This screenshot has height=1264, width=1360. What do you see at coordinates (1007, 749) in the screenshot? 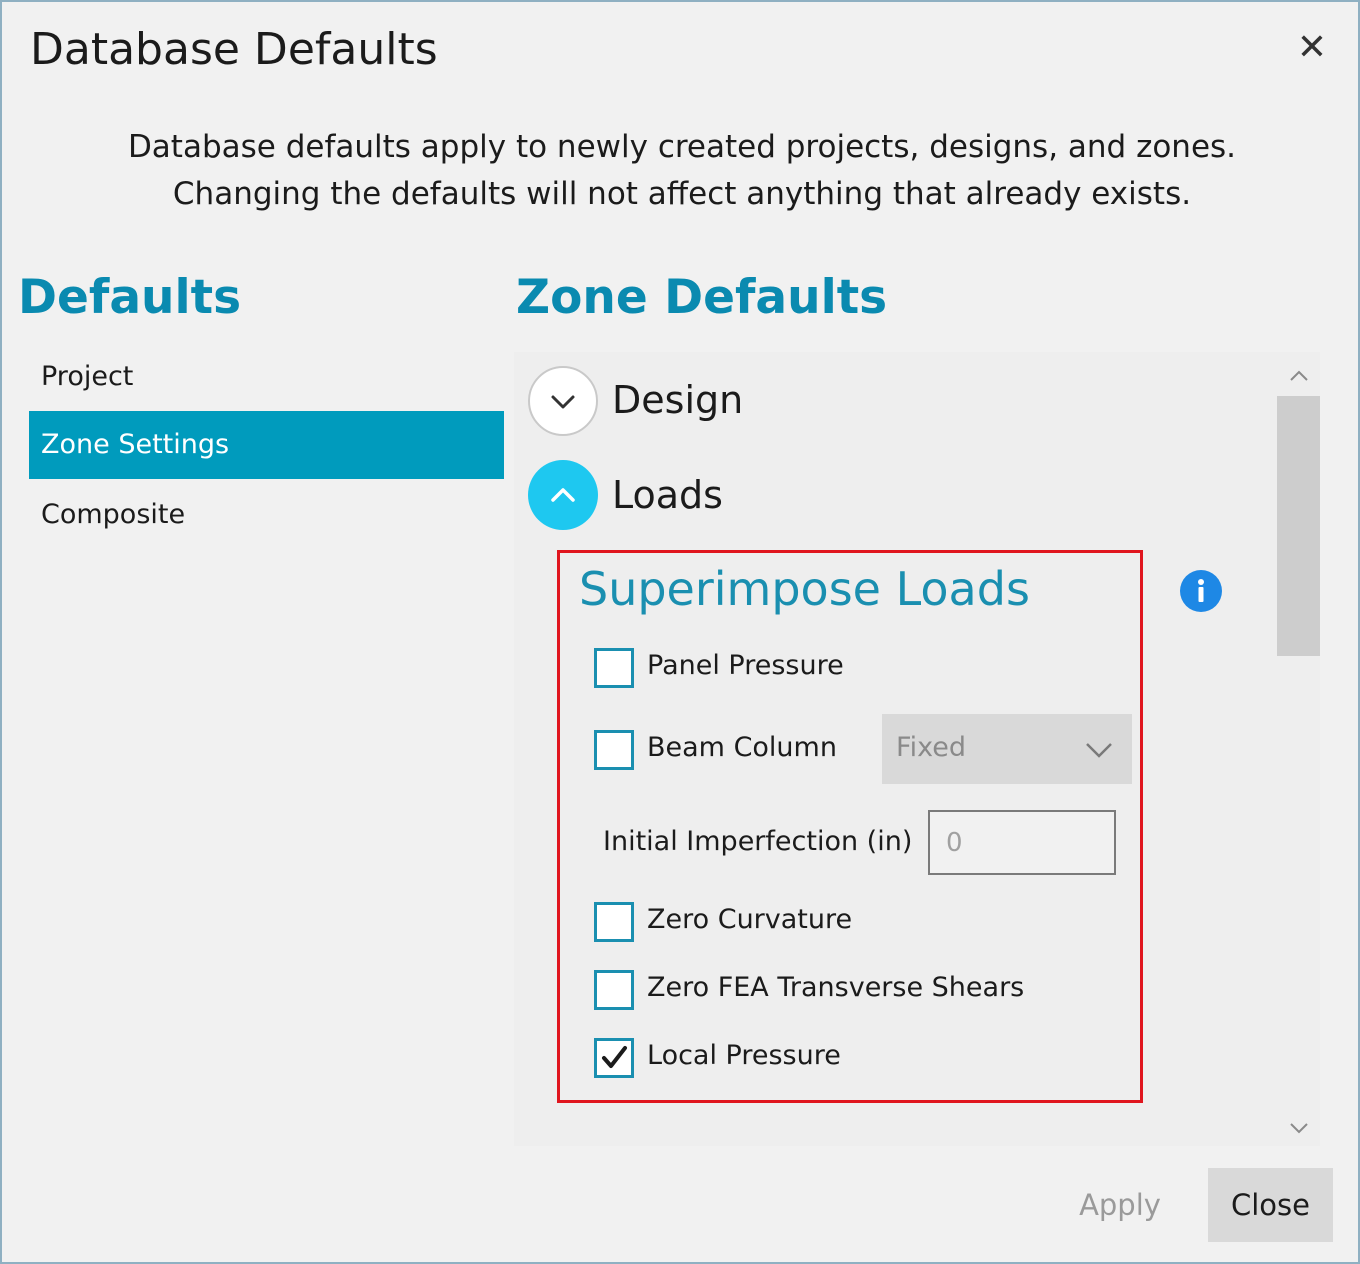
I see `beam-column-select: Fixed` at bounding box center [1007, 749].